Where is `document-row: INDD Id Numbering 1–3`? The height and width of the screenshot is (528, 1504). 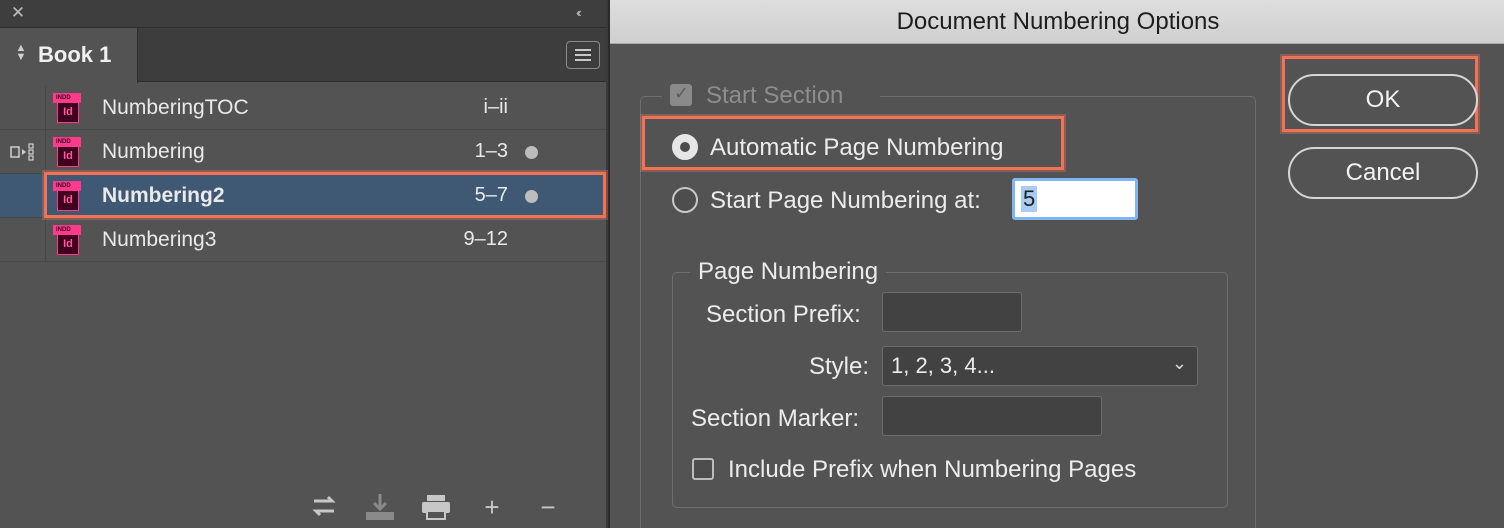
document-row: INDD Id Numbering 1–3 is located at coordinates (303, 152).